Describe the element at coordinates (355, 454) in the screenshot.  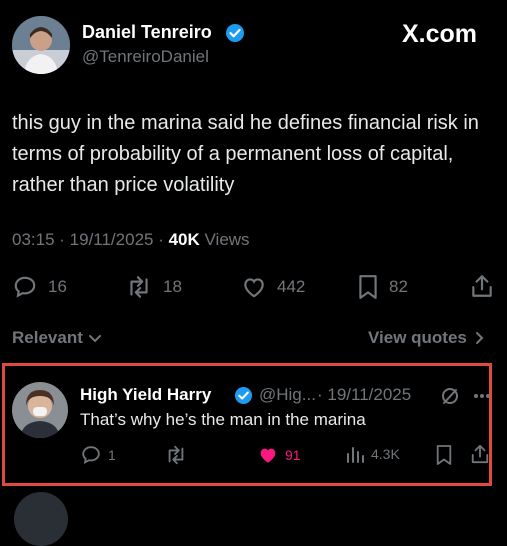
I see `views-icon` at that location.